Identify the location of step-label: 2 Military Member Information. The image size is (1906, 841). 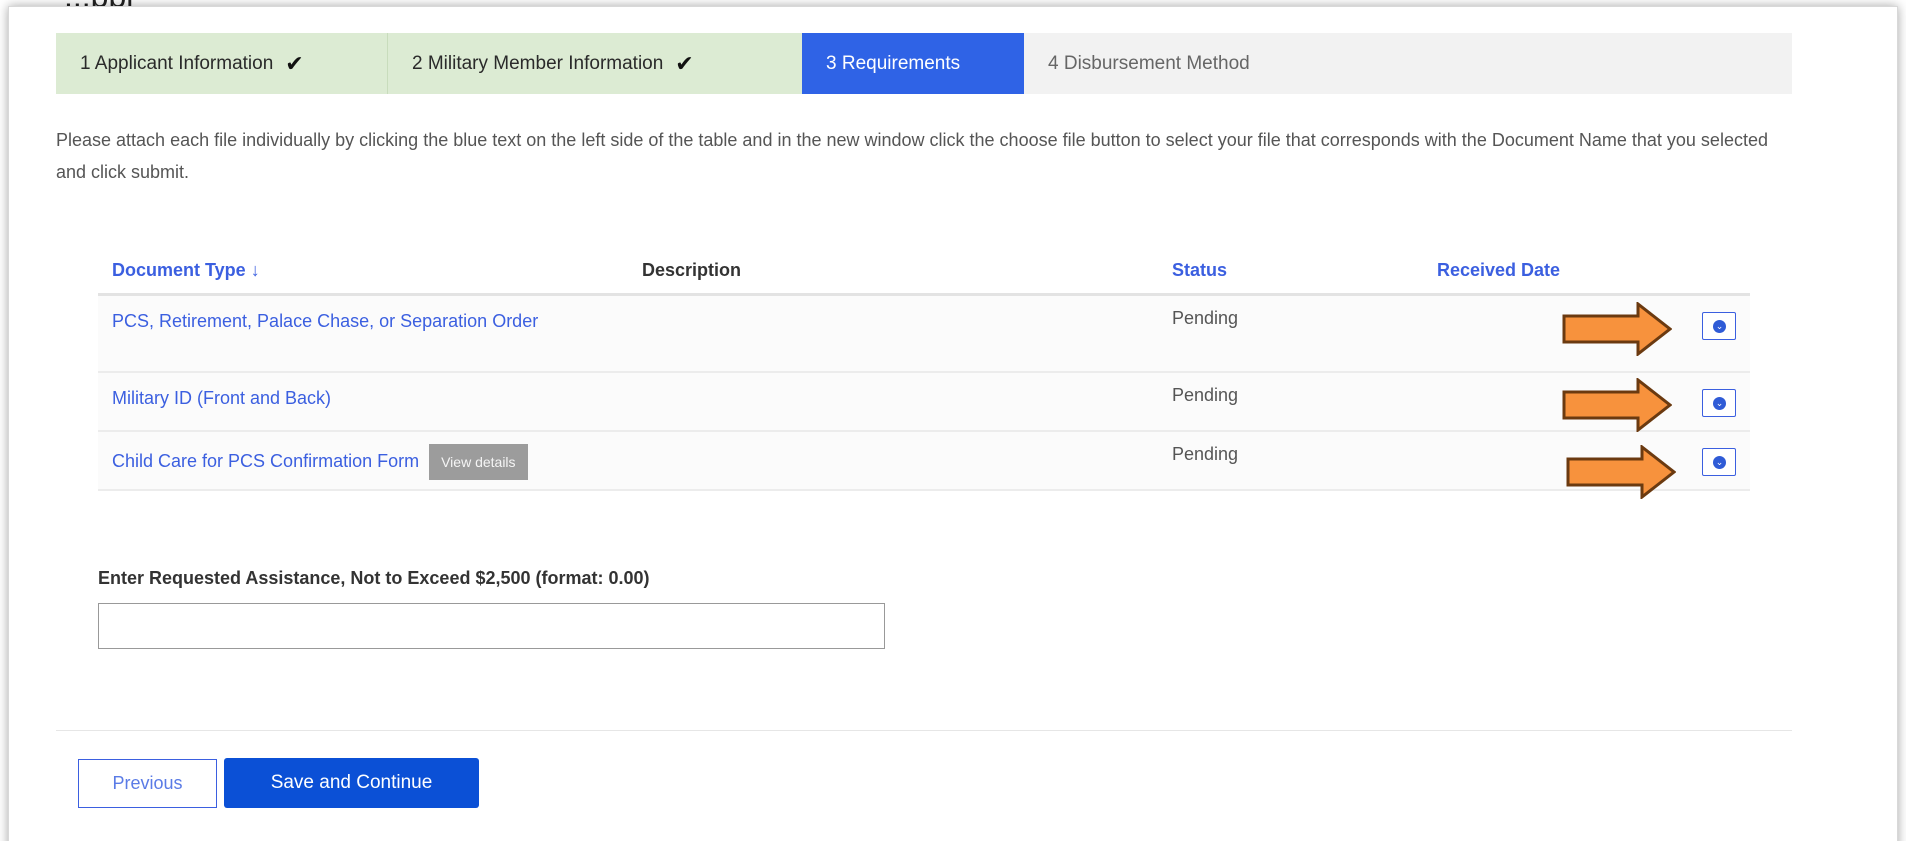
(538, 63).